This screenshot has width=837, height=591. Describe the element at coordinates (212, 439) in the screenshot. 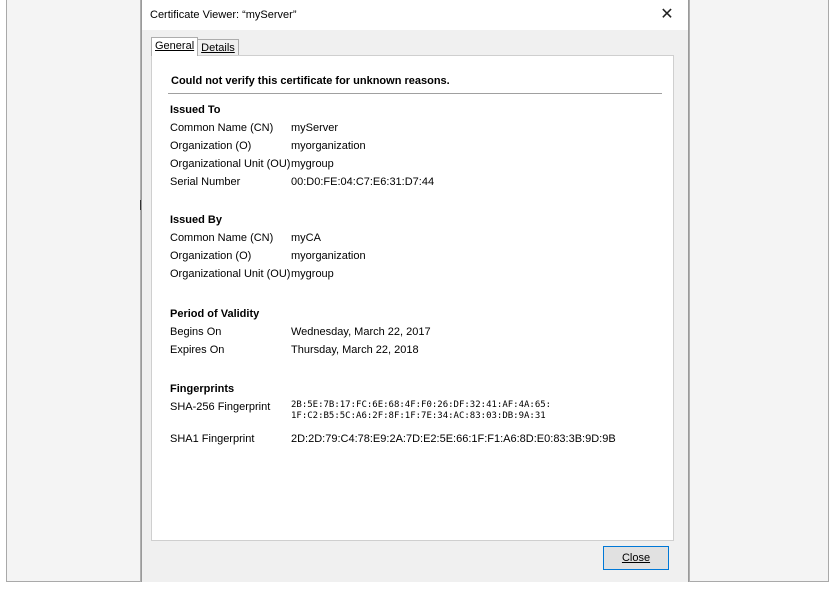

I see `sha1-label: SHA1 Fingerprint` at that location.